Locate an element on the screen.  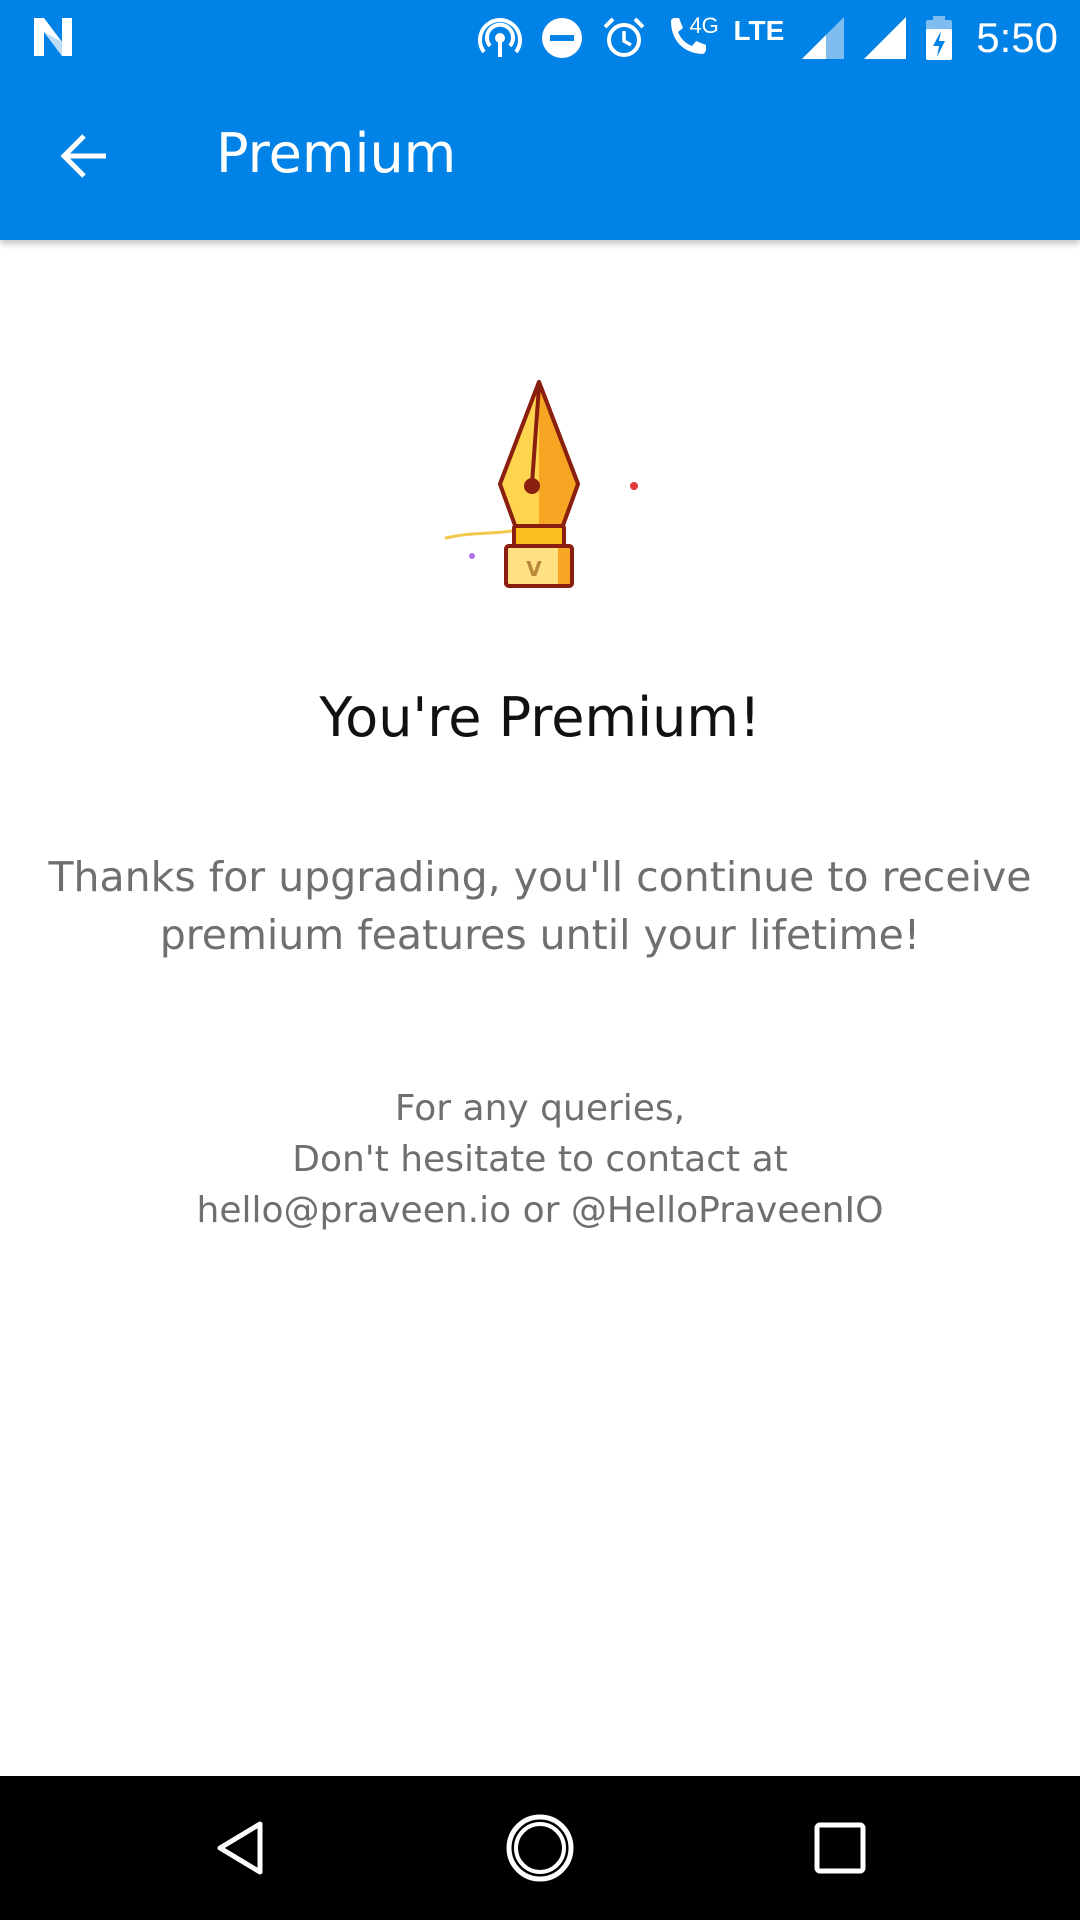
nib-letter: V is located at coordinates (534, 569).